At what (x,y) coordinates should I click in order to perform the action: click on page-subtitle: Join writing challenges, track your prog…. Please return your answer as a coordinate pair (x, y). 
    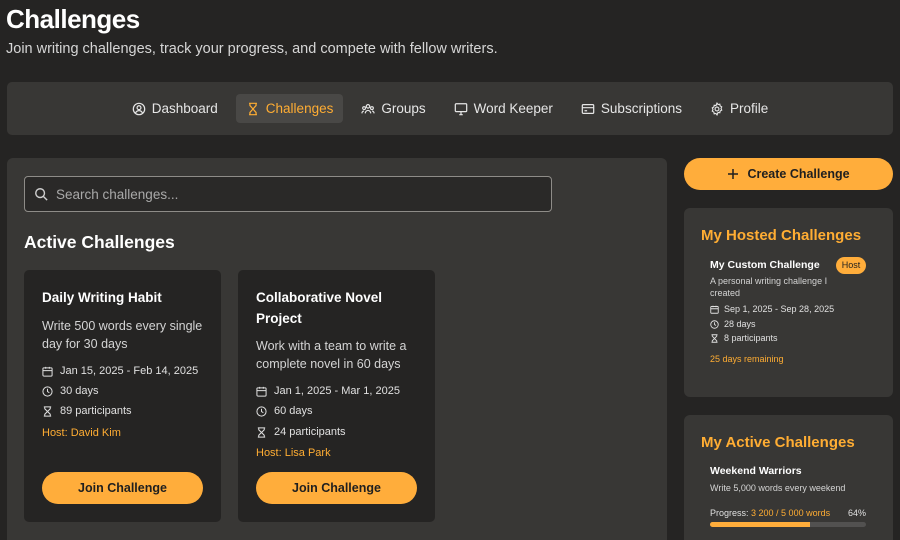
    Looking at the image, I should click on (252, 49).